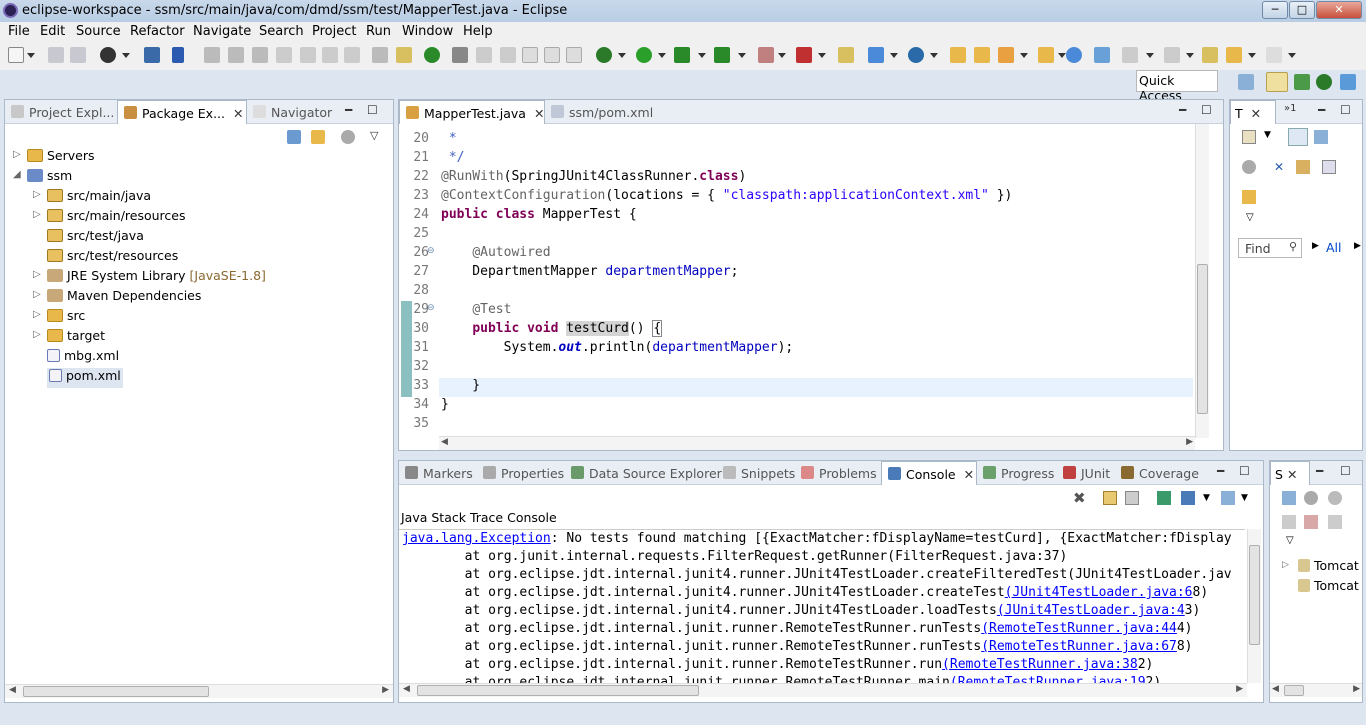 Image resolution: width=1366 pixels, height=725 pixels. I want to click on view-menu-icon: ▽, so click(1250, 217).